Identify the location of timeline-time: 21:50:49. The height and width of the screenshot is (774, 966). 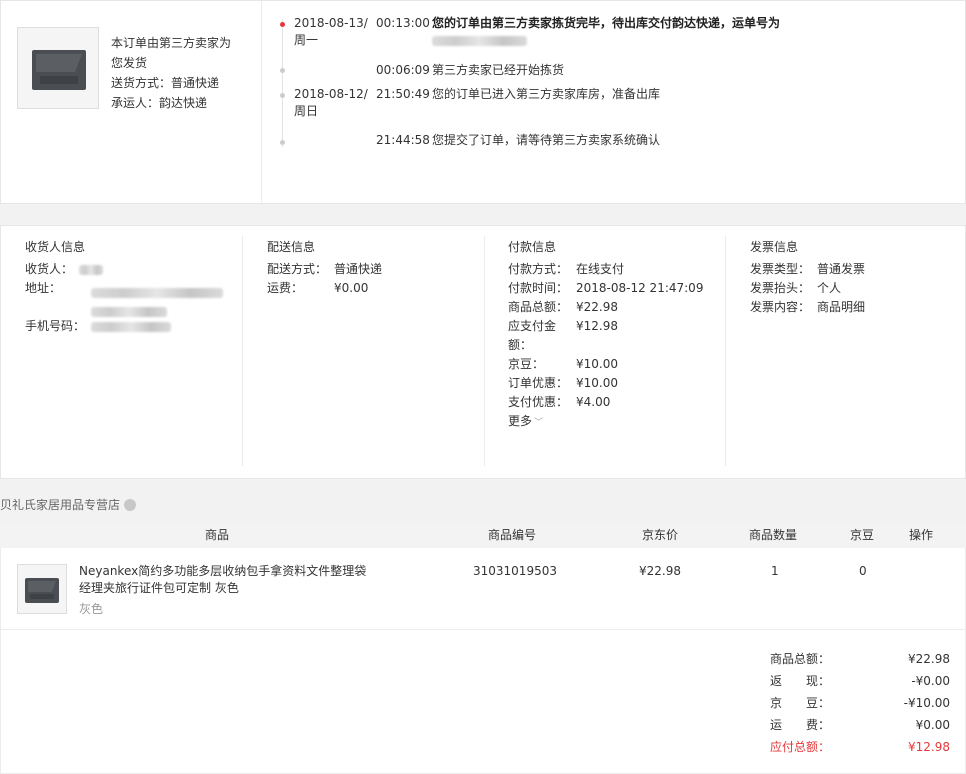
(403, 94).